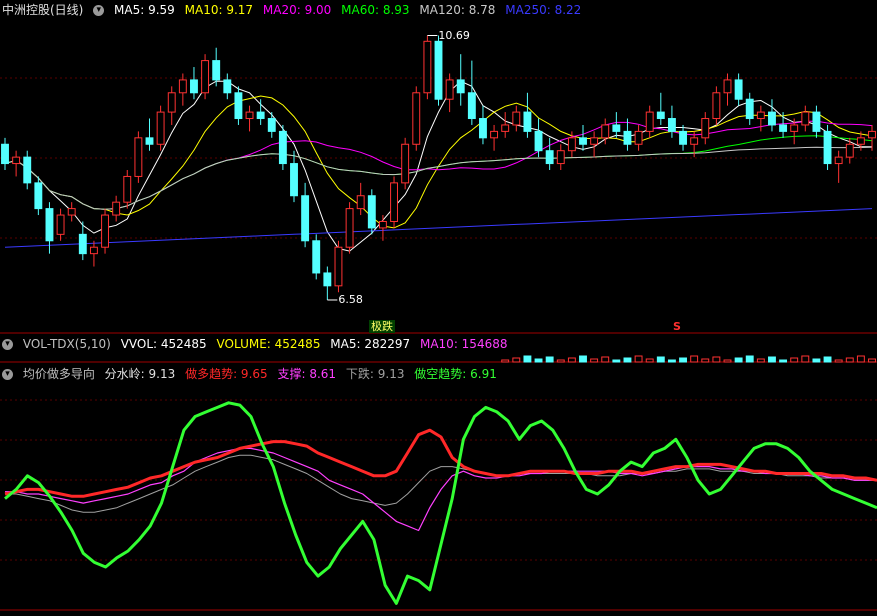  I want to click on high-price-label: 10.69, so click(454, 35).